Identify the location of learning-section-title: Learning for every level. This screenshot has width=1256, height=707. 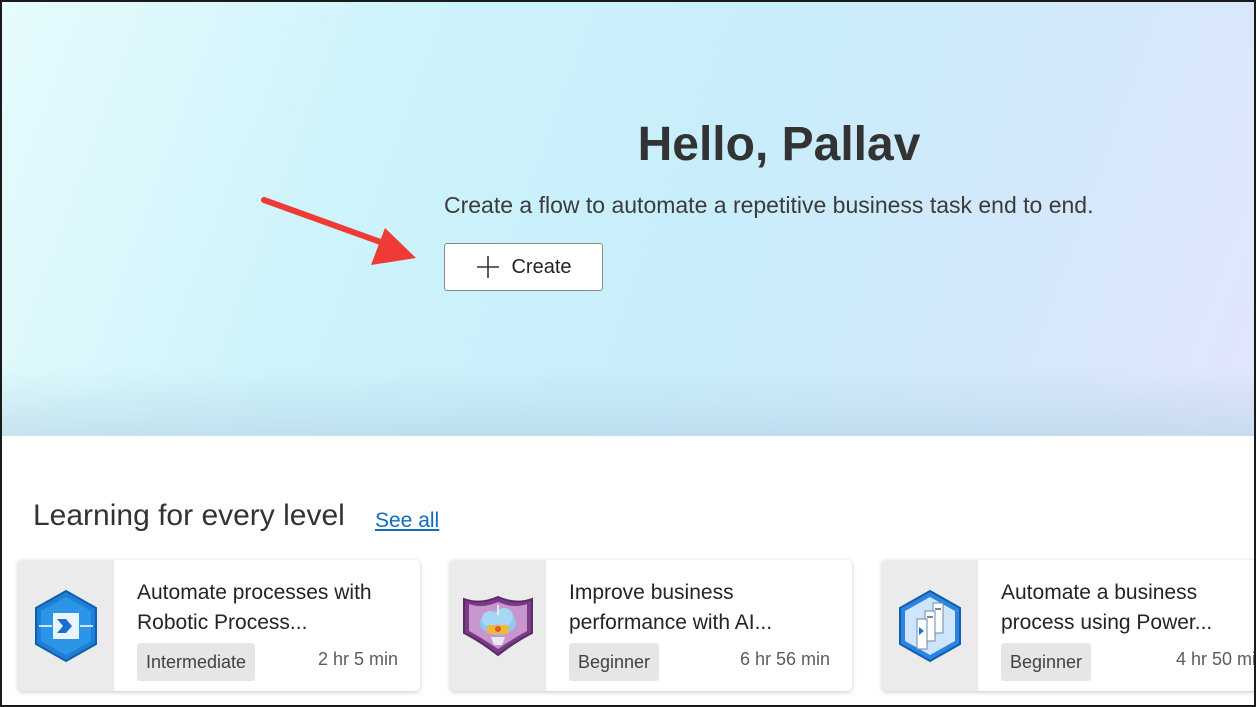
(189, 515).